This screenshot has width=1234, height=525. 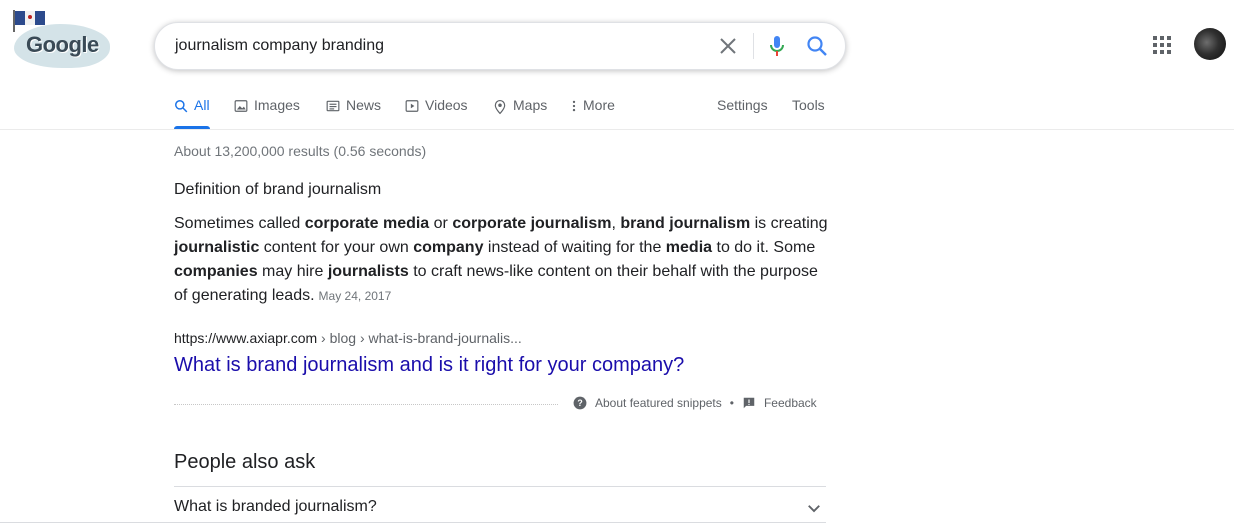 What do you see at coordinates (500, 46) in the screenshot?
I see `search-box: journalism company branding` at bounding box center [500, 46].